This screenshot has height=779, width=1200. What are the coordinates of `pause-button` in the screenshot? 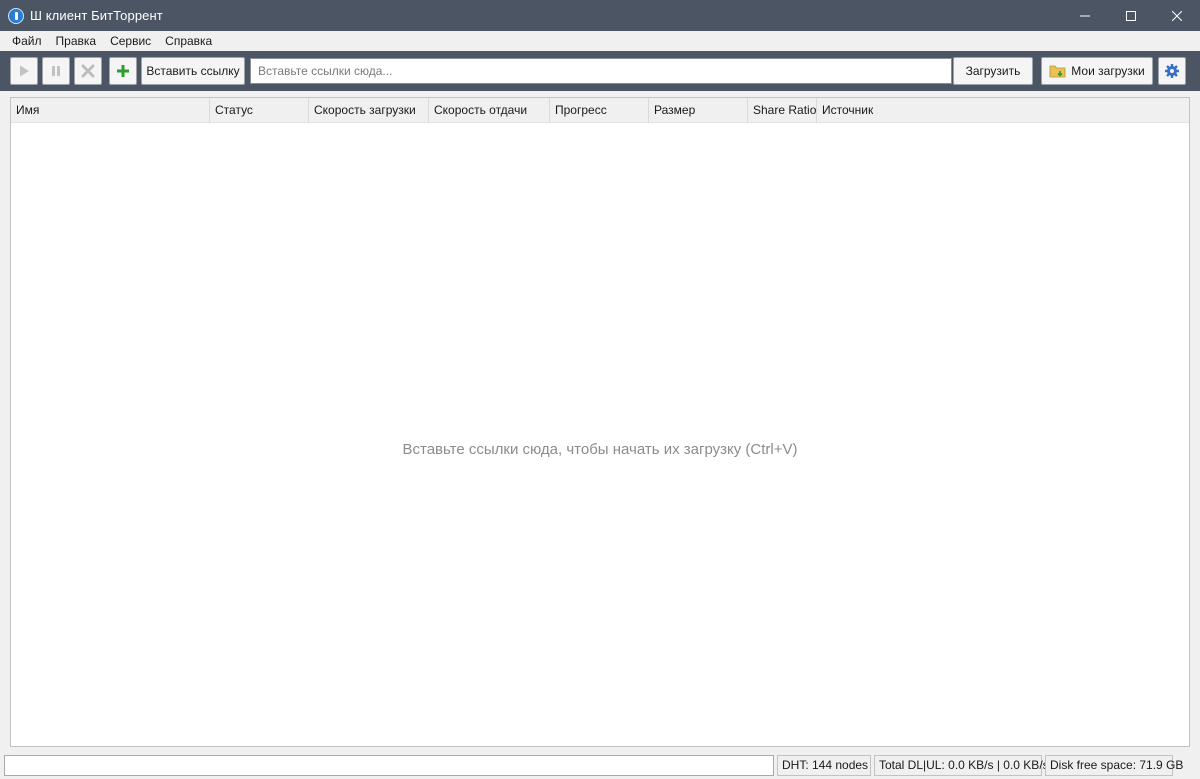 It's located at (56, 71).